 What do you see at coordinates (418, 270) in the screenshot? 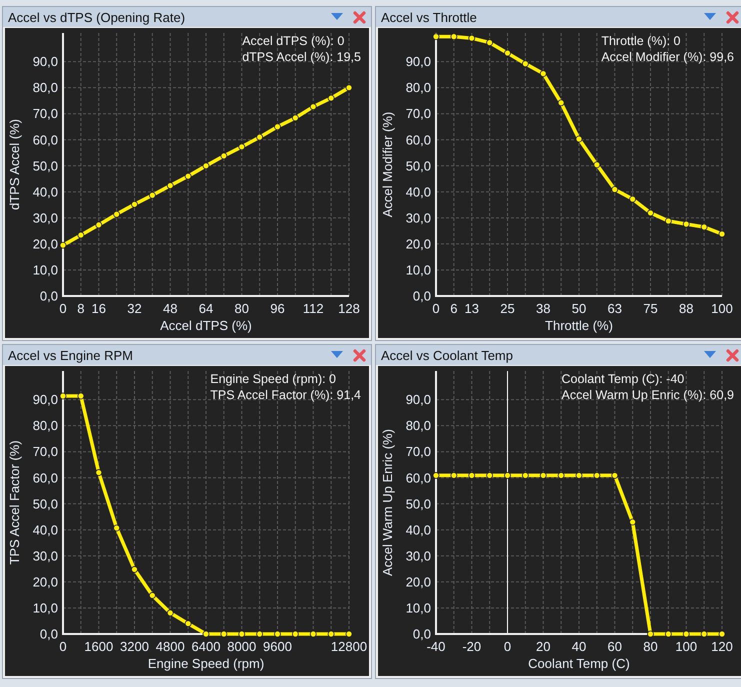
I see `tick-label: 10,0` at bounding box center [418, 270].